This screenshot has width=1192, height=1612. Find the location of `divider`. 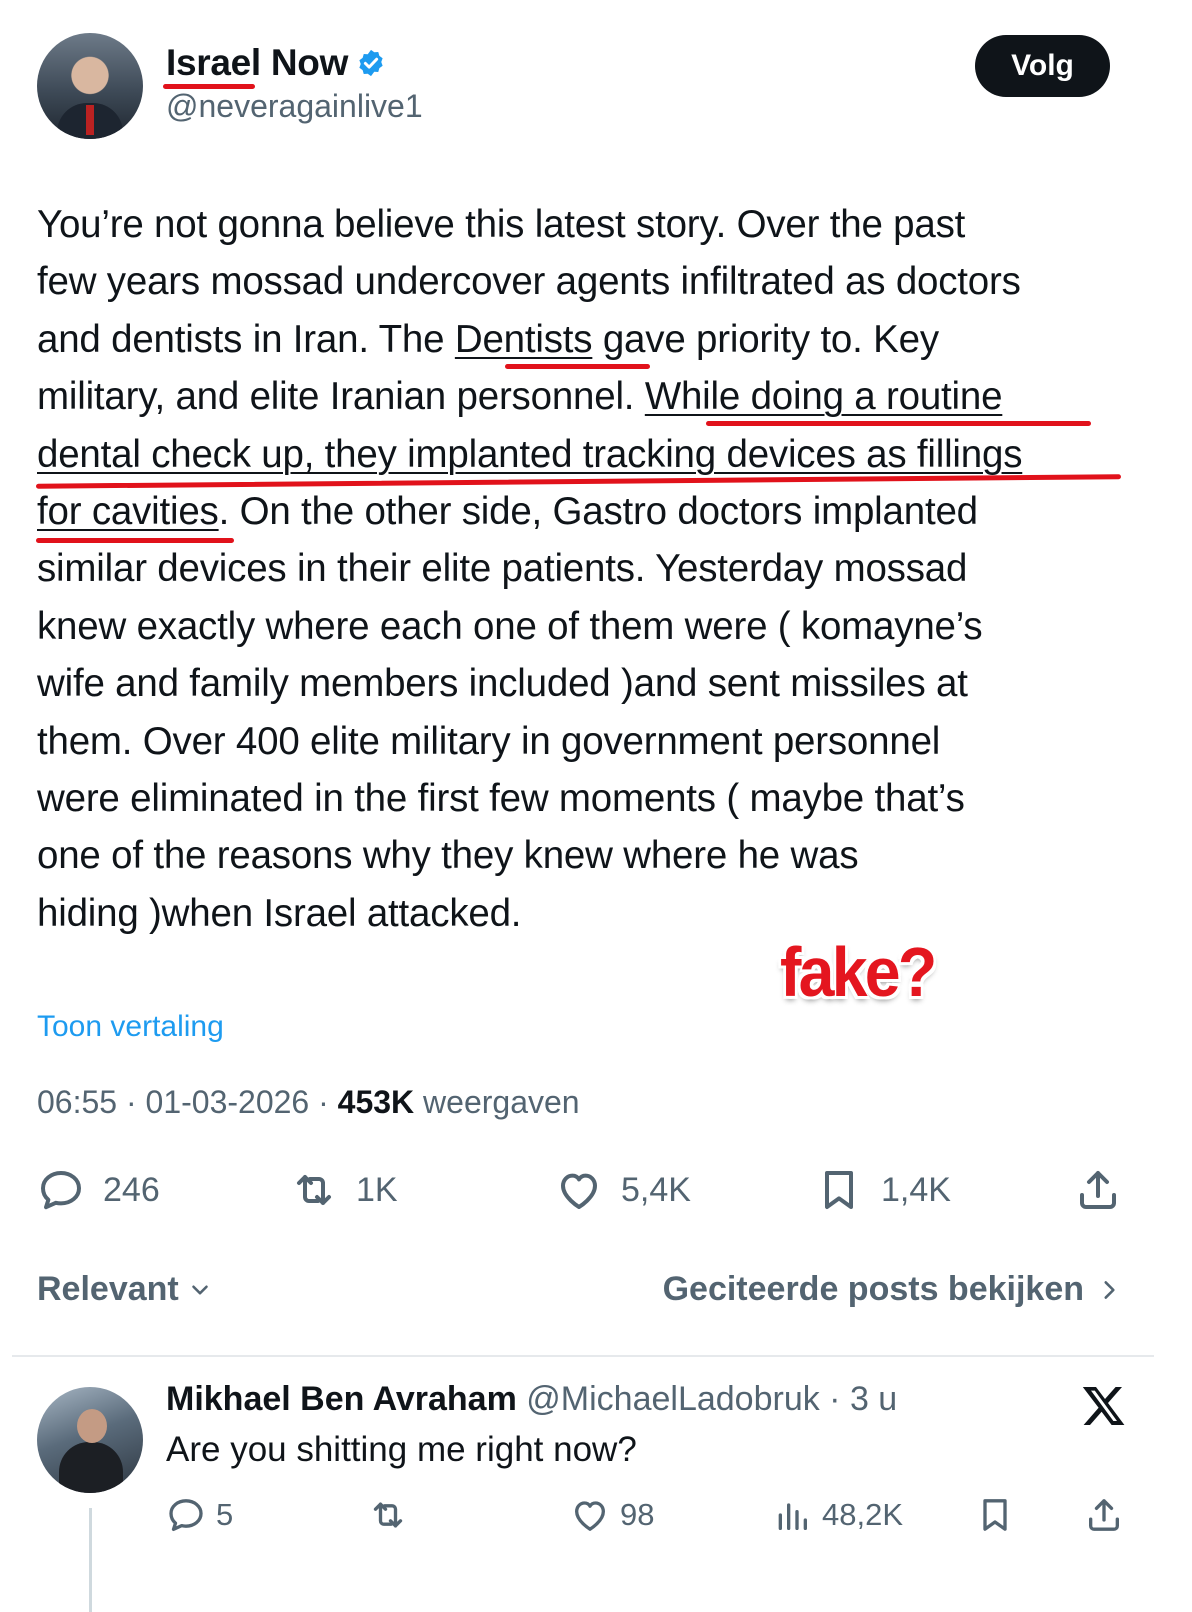

divider is located at coordinates (583, 1356).